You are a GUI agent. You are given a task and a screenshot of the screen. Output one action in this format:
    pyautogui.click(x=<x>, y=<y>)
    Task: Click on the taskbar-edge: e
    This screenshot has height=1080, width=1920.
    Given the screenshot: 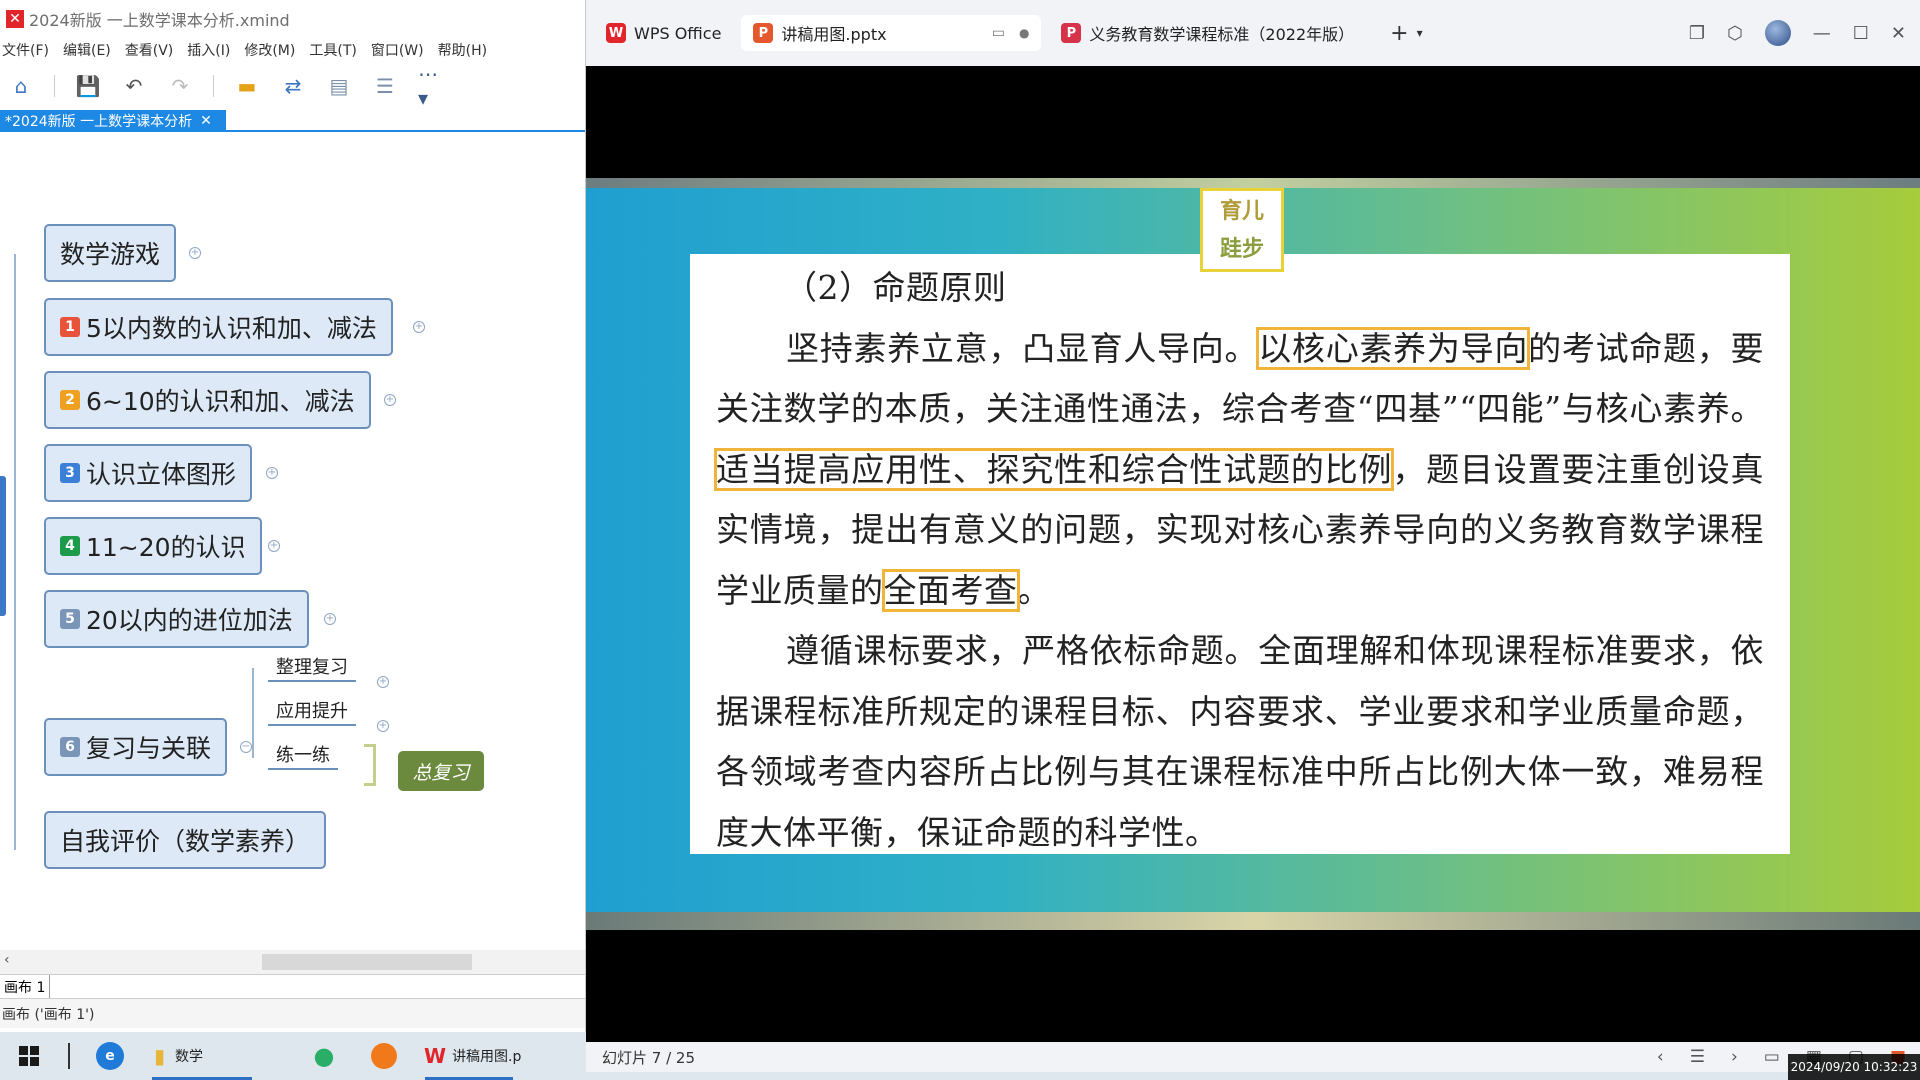 What is the action you would take?
    pyautogui.click(x=110, y=1056)
    